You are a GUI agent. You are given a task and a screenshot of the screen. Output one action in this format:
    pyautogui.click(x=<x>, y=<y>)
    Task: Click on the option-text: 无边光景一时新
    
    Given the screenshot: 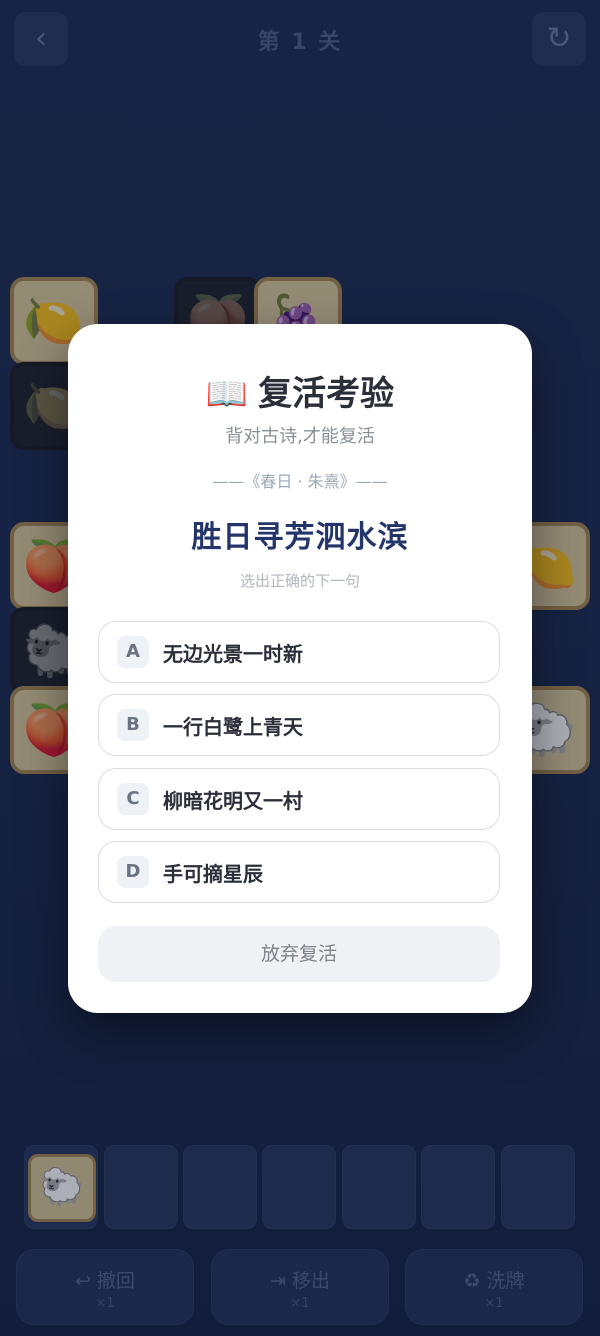 What is the action you would take?
    pyautogui.click(x=233, y=654)
    